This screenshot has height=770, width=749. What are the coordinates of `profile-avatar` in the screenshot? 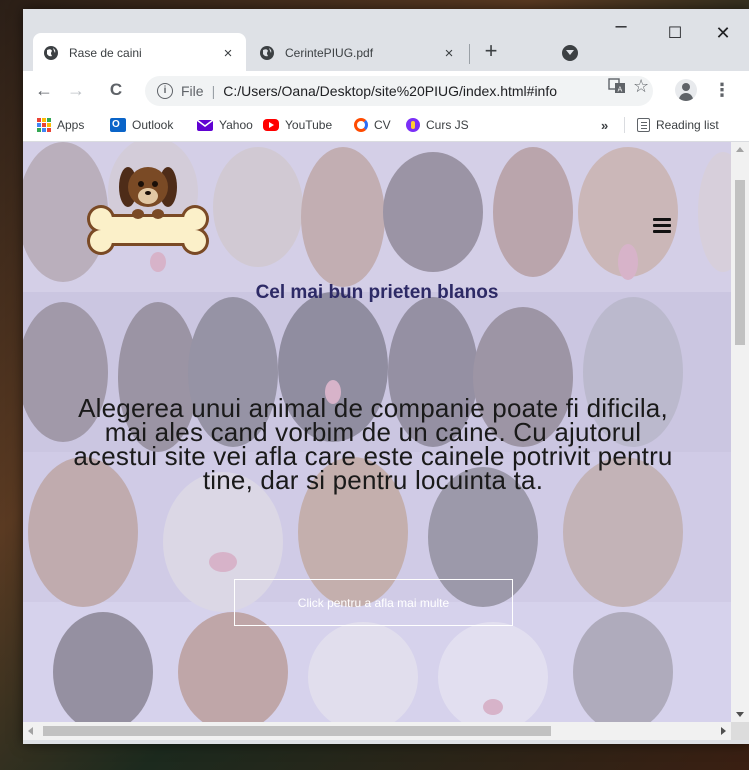 It's located at (686, 90).